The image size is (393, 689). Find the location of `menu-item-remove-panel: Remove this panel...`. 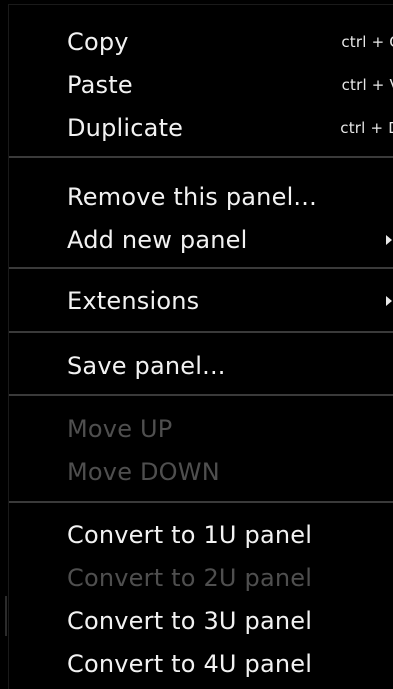

menu-item-remove-panel: Remove this panel... is located at coordinates (230, 197).